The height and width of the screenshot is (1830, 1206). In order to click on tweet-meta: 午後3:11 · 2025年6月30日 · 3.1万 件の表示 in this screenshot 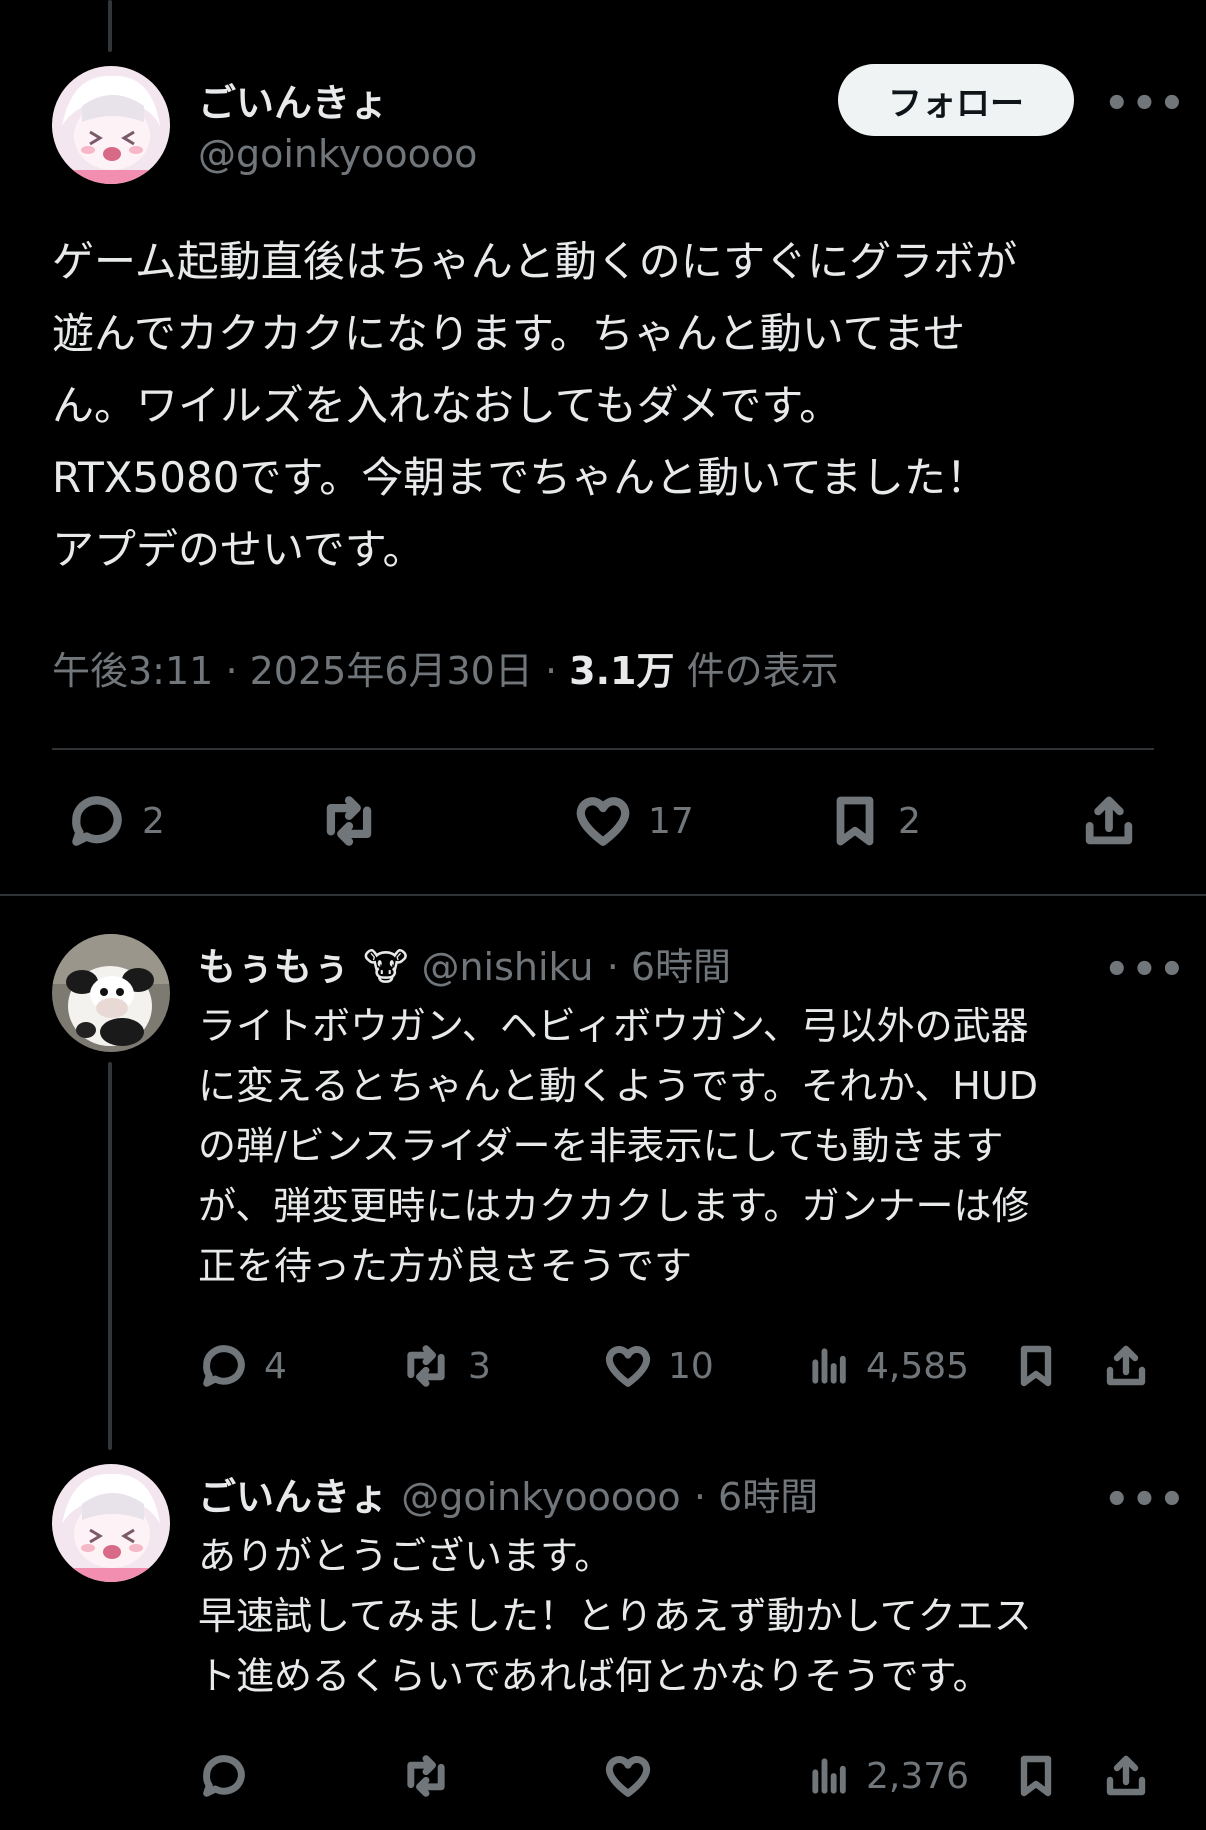, I will do `click(445, 667)`.